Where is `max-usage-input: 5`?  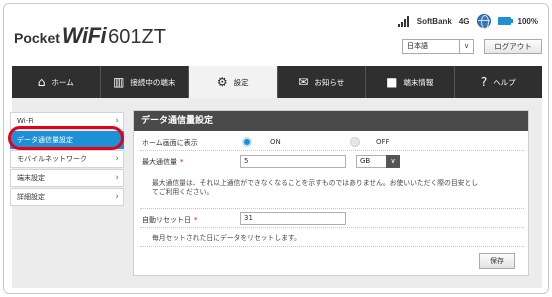 max-usage-input: 5 is located at coordinates (293, 161).